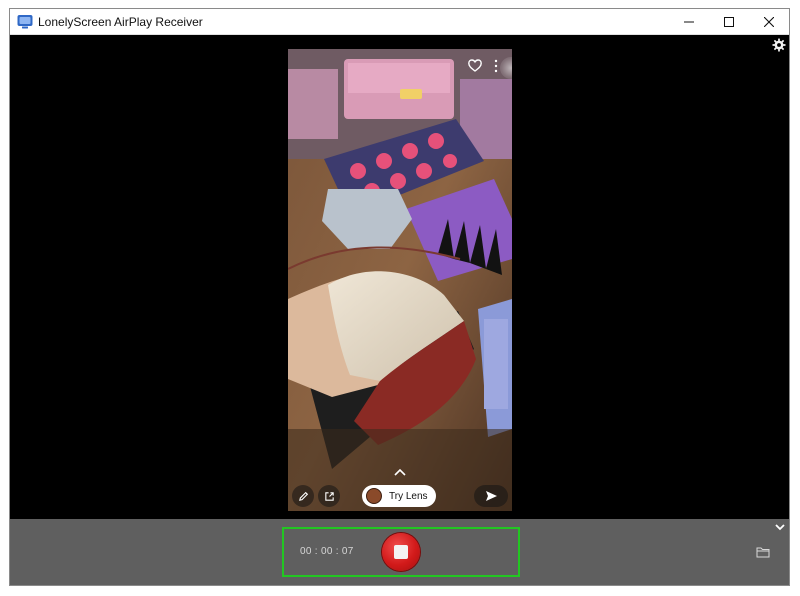  Describe the element at coordinates (763, 552) in the screenshot. I see `folder-icon` at that location.